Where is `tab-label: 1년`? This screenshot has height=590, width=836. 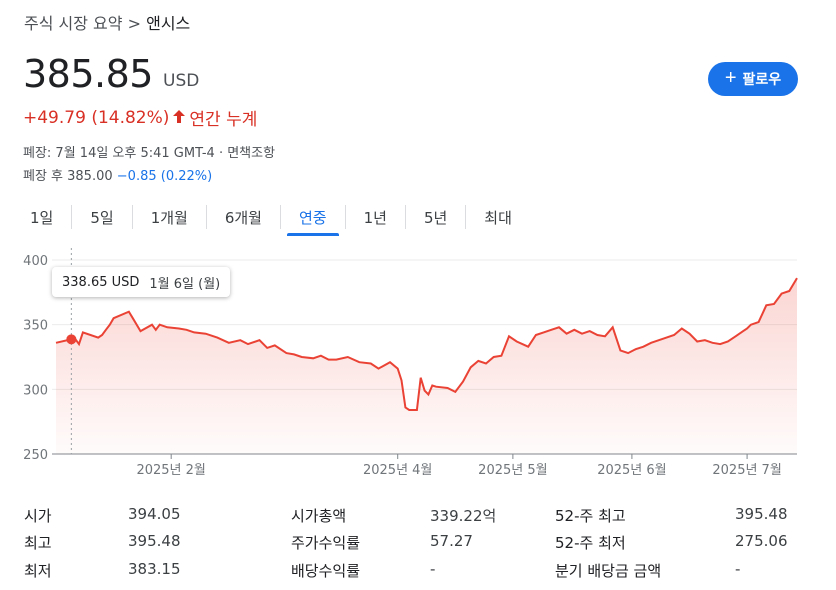 tab-label: 1년 is located at coordinates (375, 217).